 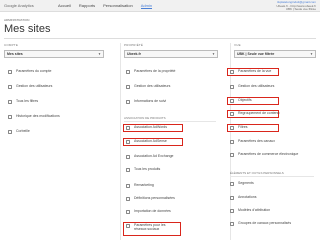 I want to click on ad-exchange-icon, so click(x=128, y=157).